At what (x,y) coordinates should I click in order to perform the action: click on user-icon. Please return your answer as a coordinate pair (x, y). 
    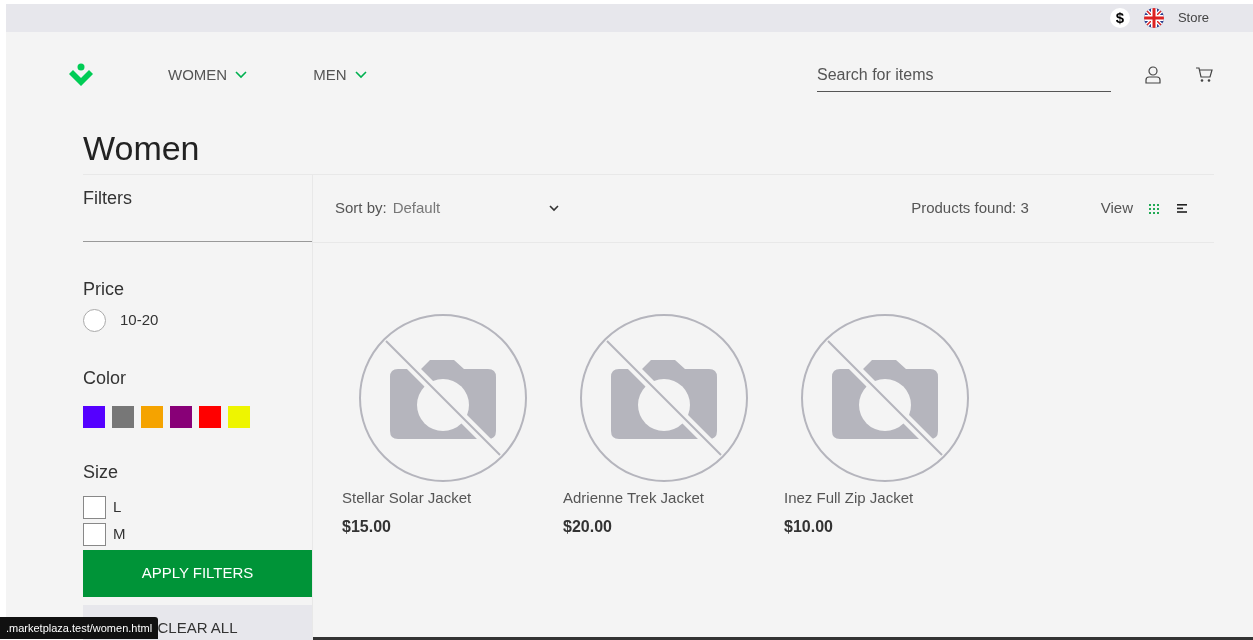
    Looking at the image, I should click on (1153, 75).